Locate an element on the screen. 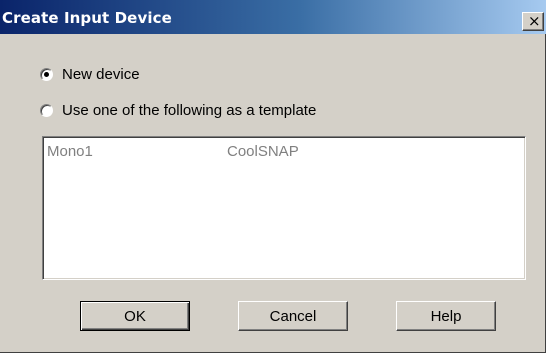  template-option: Use one of the following as a template is located at coordinates (178, 110).